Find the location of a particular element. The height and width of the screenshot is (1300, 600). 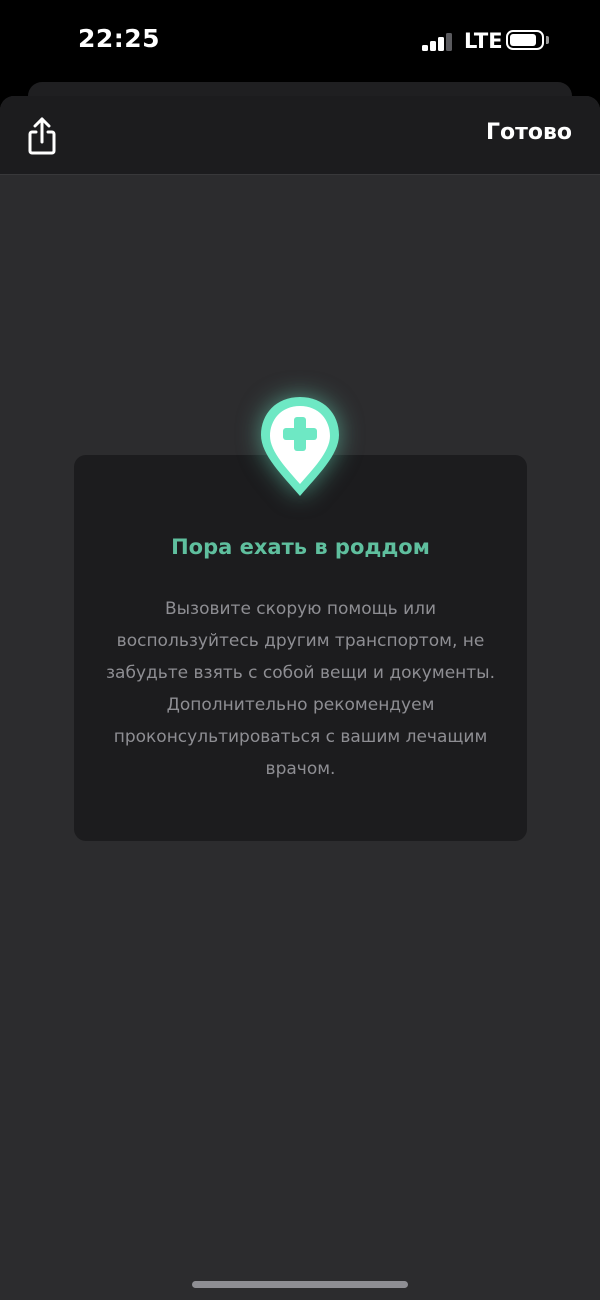

battery-level is located at coordinates (523, 40).